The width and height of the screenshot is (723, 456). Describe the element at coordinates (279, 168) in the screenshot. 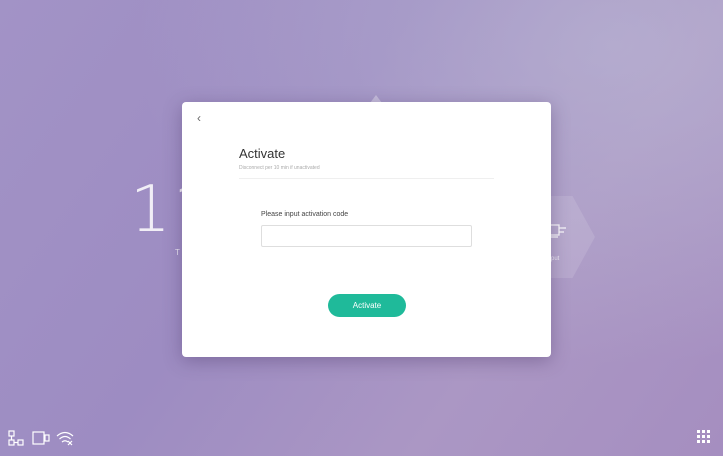

I see `dialog-subtitle: Disconnect per 10 min if unactivated` at that location.